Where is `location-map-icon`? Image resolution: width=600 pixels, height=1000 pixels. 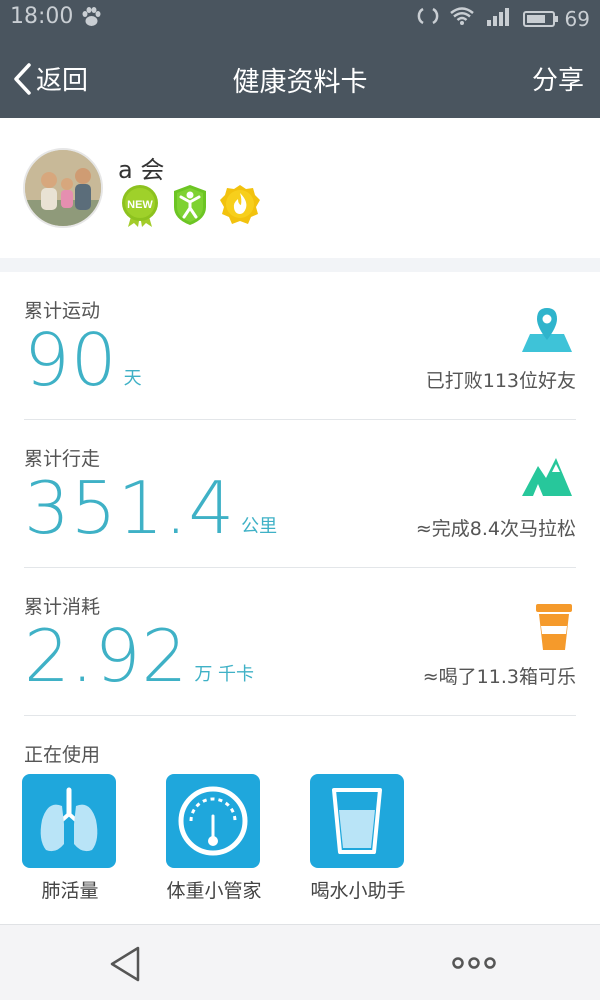
location-map-icon is located at coordinates (547, 333).